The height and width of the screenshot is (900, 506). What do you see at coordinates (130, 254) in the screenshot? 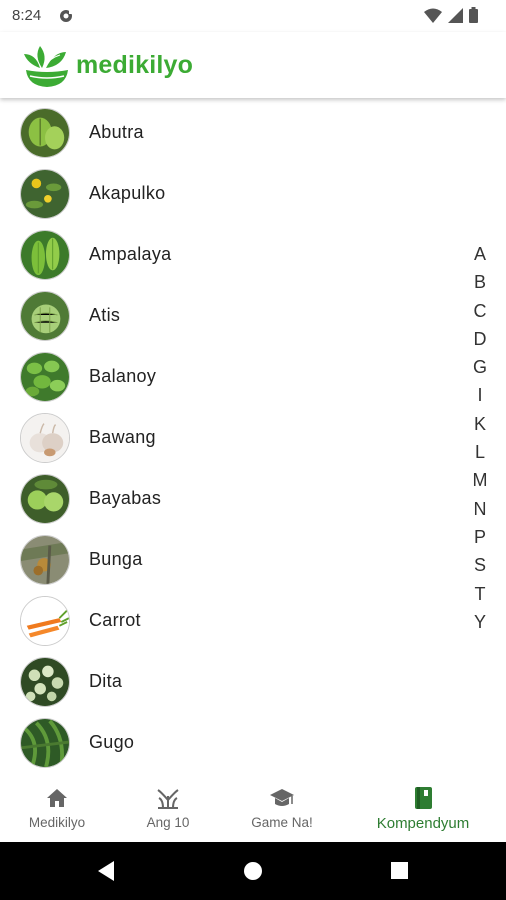
I see `plant-name: Ampalaya` at bounding box center [130, 254].